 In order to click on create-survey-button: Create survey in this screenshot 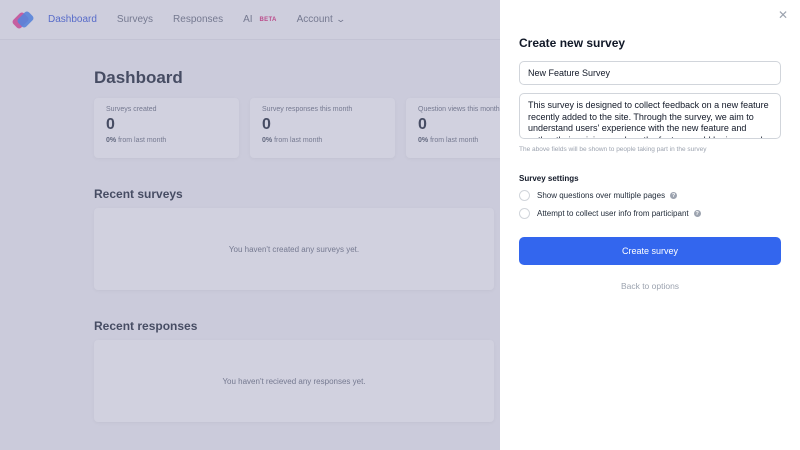, I will do `click(650, 251)`.